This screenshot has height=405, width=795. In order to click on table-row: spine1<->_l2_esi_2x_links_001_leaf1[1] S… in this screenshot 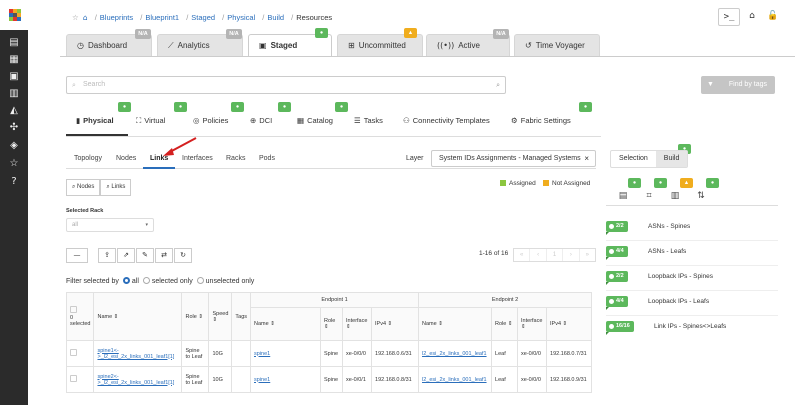, I will do `click(329, 353)`.